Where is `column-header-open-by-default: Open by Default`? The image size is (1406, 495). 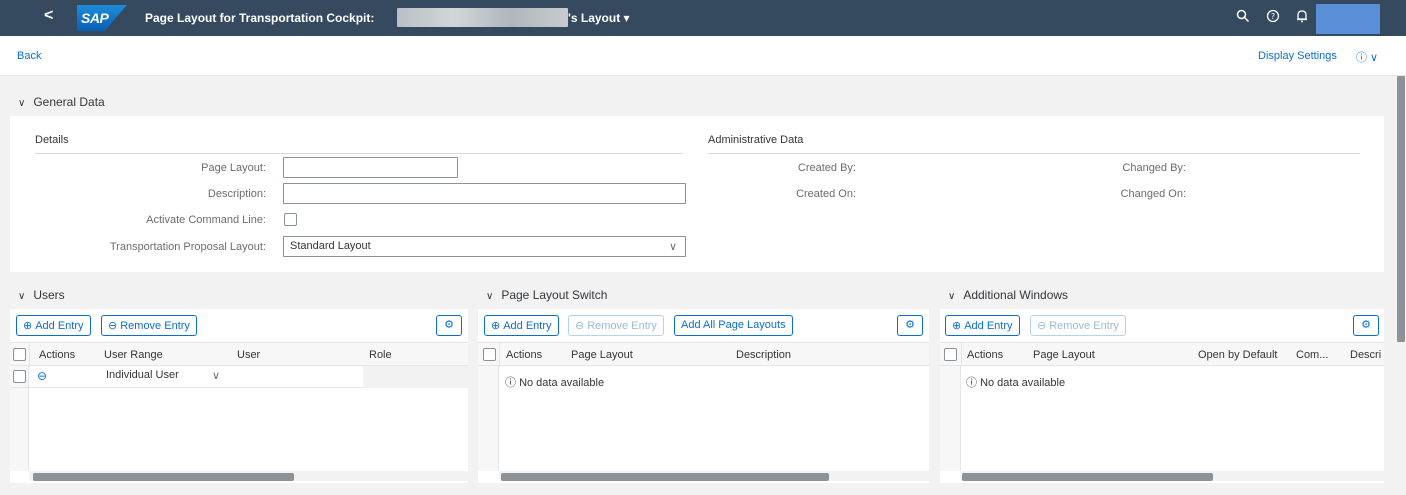 column-header-open-by-default: Open by Default is located at coordinates (1238, 355).